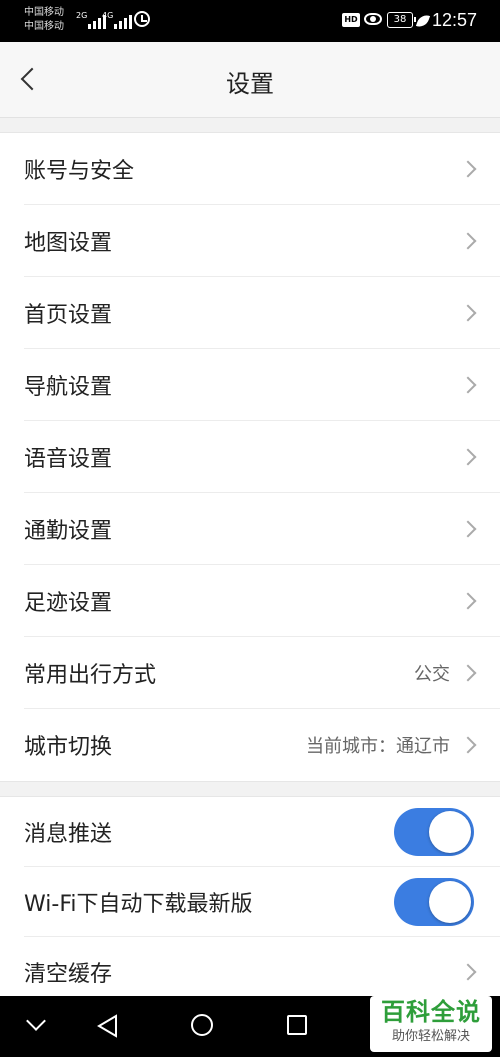 The width and height of the screenshot is (500, 1057). Describe the element at coordinates (401, 20) in the screenshot. I see `battery-icon: 38` at that location.